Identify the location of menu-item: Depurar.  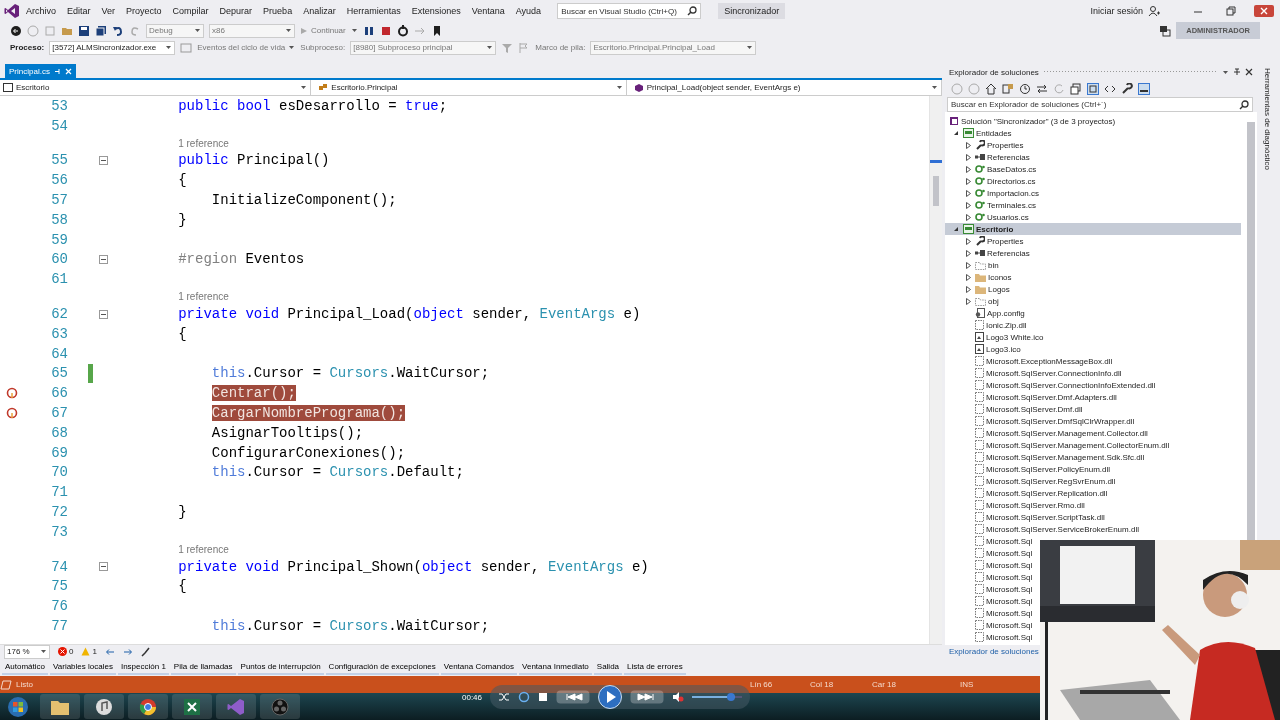
(236, 11).